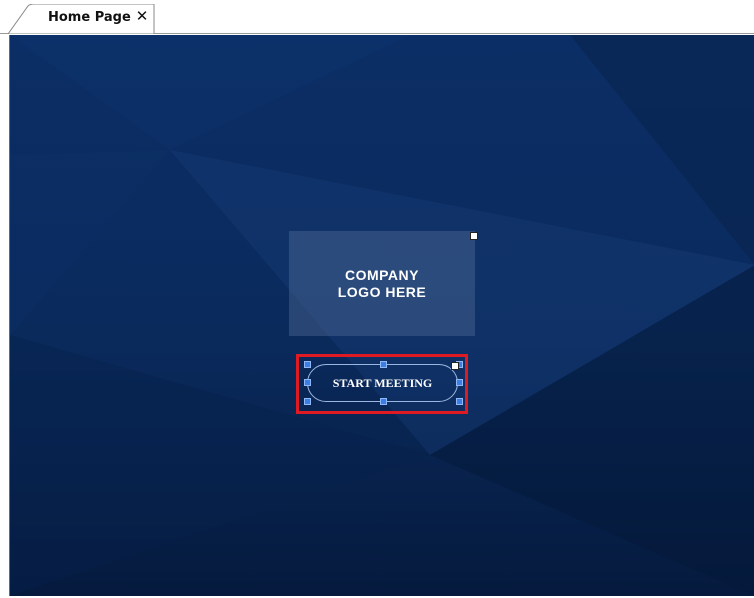 The image size is (754, 598). Describe the element at coordinates (89, 17) in the screenshot. I see `tab-label: Home Page` at that location.